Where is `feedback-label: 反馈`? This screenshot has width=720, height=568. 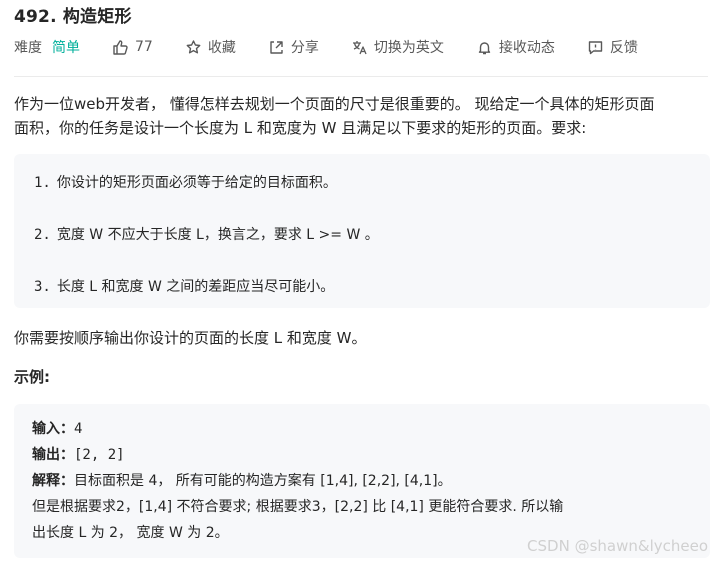 feedback-label: 反馈 is located at coordinates (623, 48).